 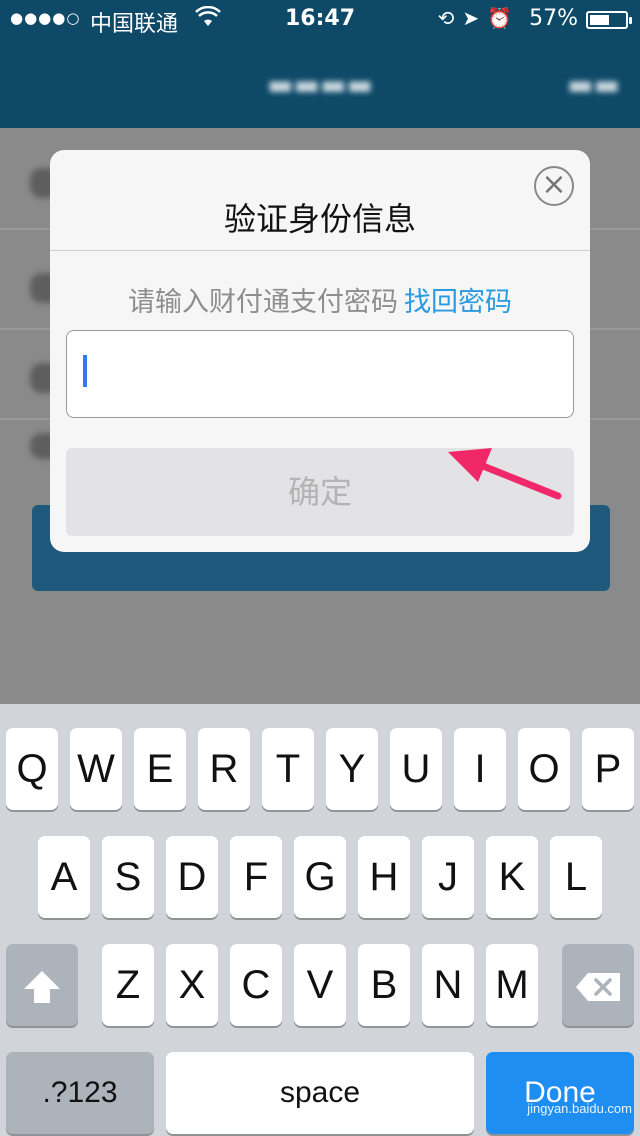 What do you see at coordinates (512, 985) in the screenshot?
I see `key-m: M` at bounding box center [512, 985].